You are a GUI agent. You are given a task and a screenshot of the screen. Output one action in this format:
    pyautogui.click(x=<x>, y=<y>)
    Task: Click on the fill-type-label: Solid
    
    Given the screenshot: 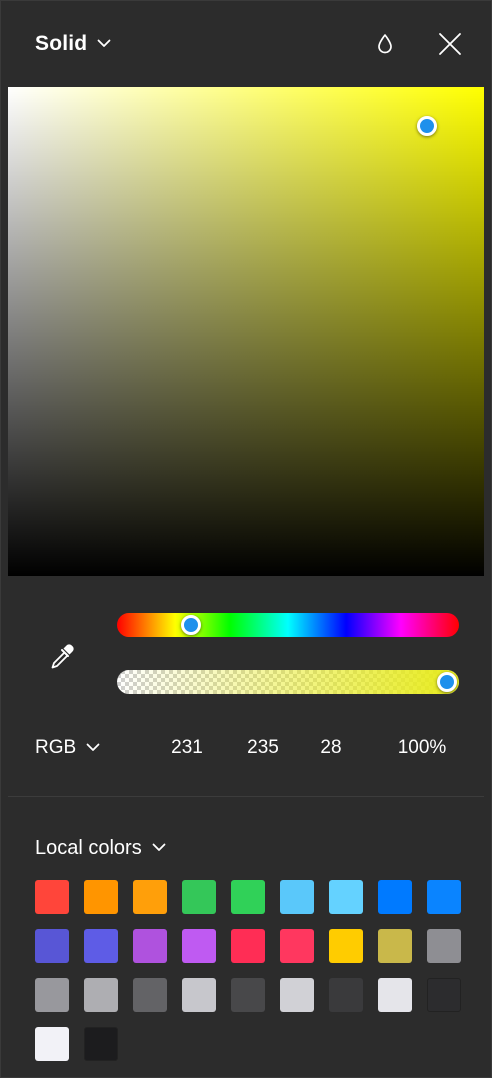 What is the action you would take?
    pyautogui.click(x=61, y=43)
    